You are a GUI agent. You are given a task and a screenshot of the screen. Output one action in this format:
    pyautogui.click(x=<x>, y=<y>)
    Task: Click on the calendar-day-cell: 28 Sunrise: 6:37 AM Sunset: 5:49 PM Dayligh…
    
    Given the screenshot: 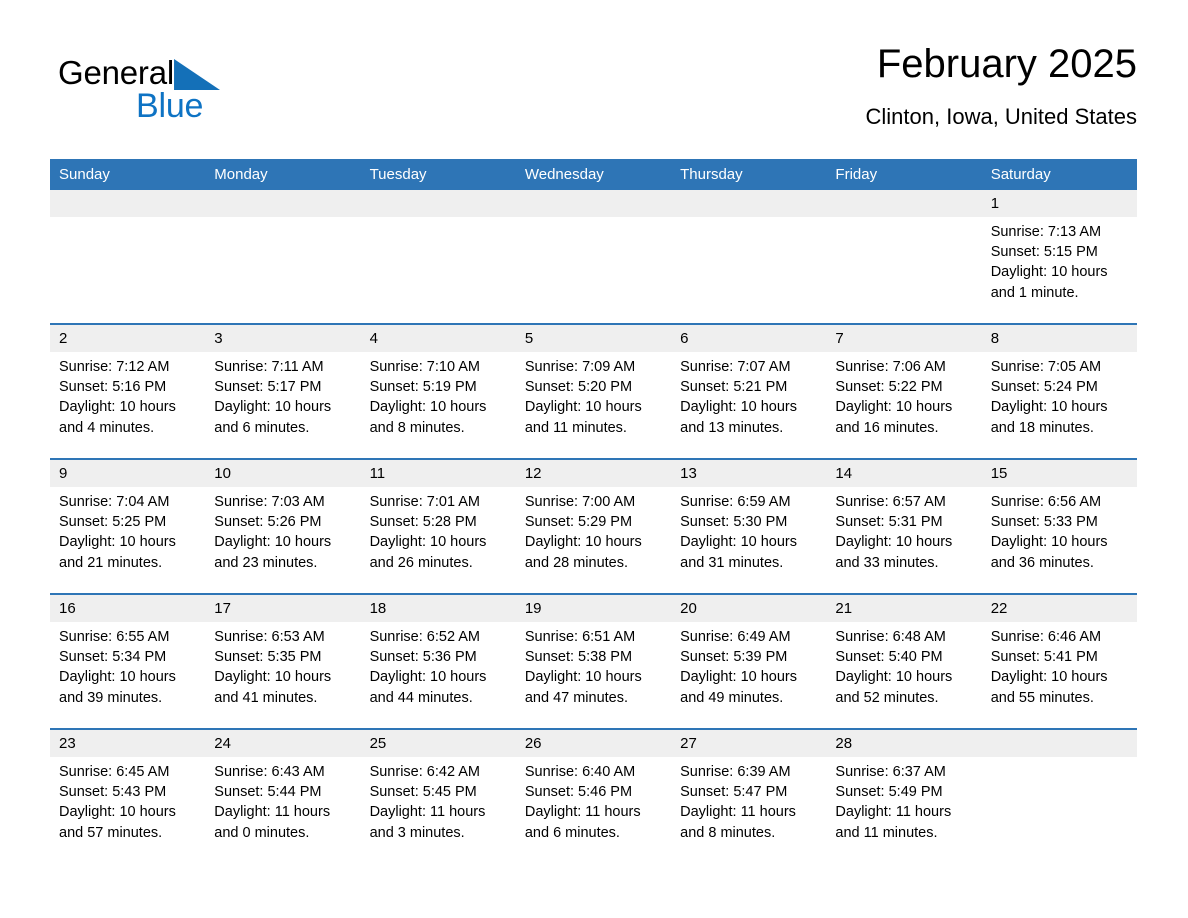 What is the action you would take?
    pyautogui.click(x=904, y=795)
    